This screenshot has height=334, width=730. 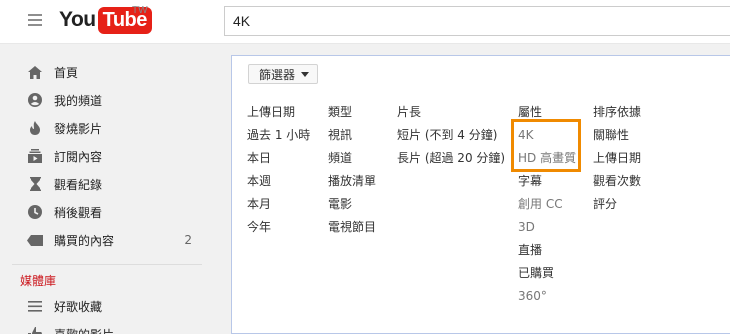 What do you see at coordinates (188, 240) in the screenshot?
I see `purchases-count-badge: 2` at bounding box center [188, 240].